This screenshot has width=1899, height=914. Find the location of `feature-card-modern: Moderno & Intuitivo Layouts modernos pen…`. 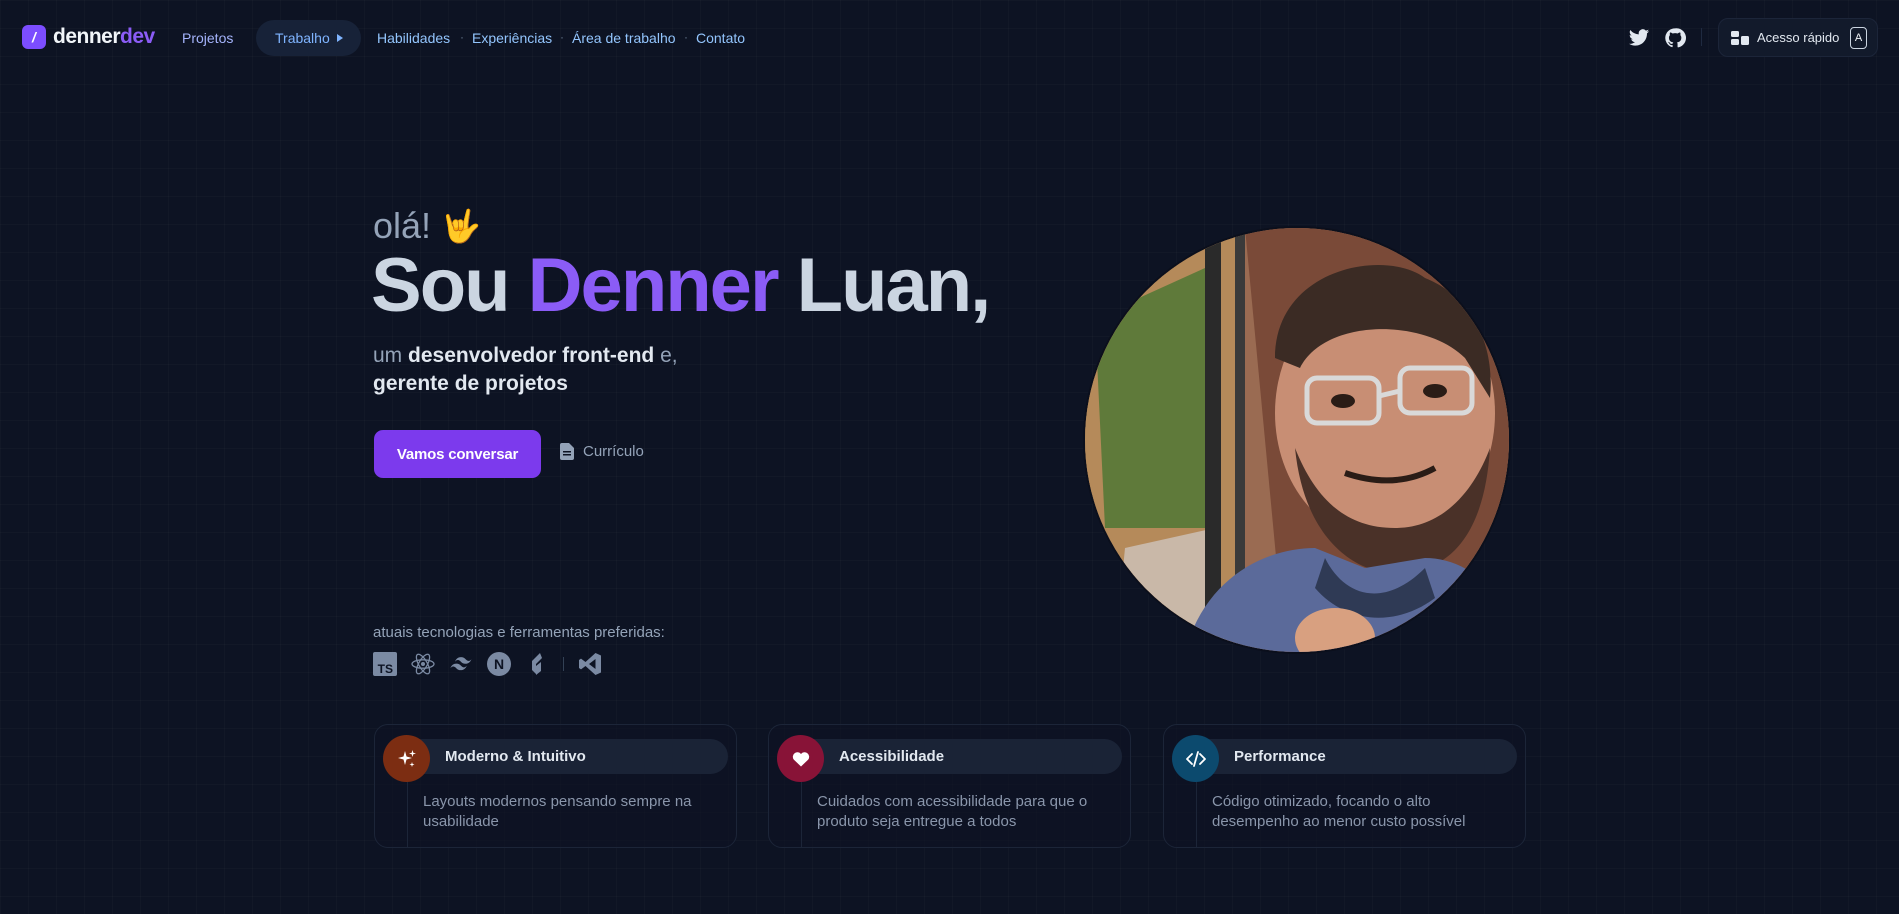

feature-card-modern: Moderno & Intuitivo Layouts modernos pen… is located at coordinates (555, 786).